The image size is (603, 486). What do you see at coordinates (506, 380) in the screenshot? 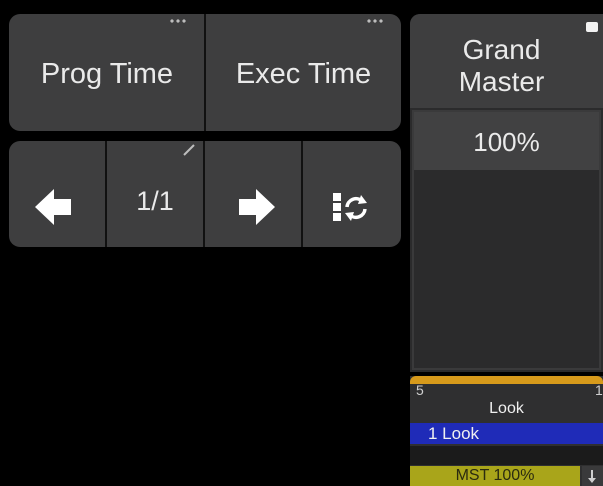
I see `executor-color-bar` at bounding box center [506, 380].